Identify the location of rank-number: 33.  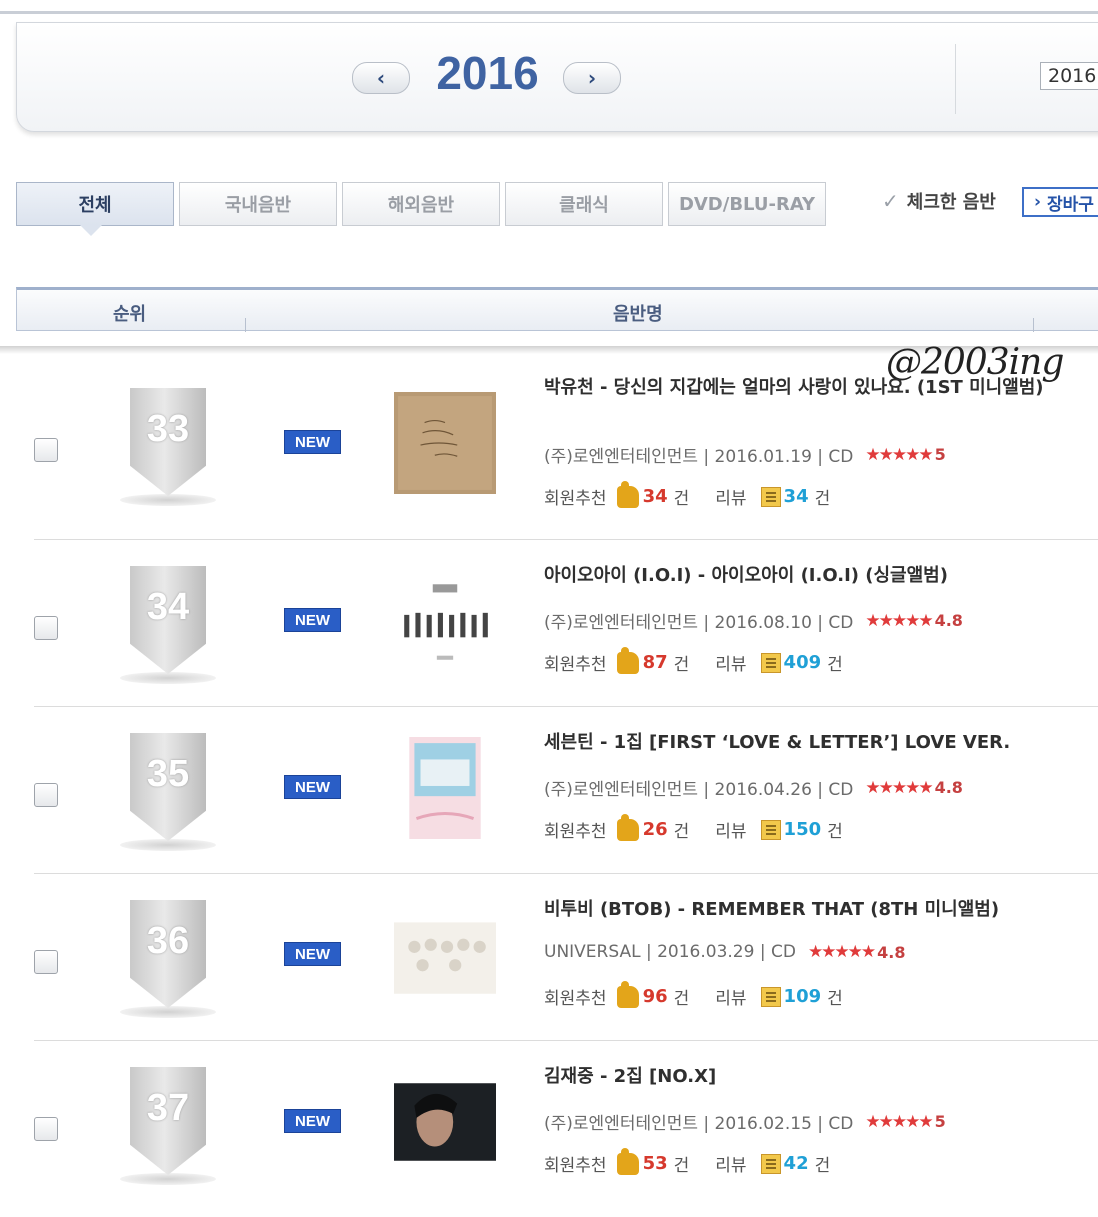
(168, 429).